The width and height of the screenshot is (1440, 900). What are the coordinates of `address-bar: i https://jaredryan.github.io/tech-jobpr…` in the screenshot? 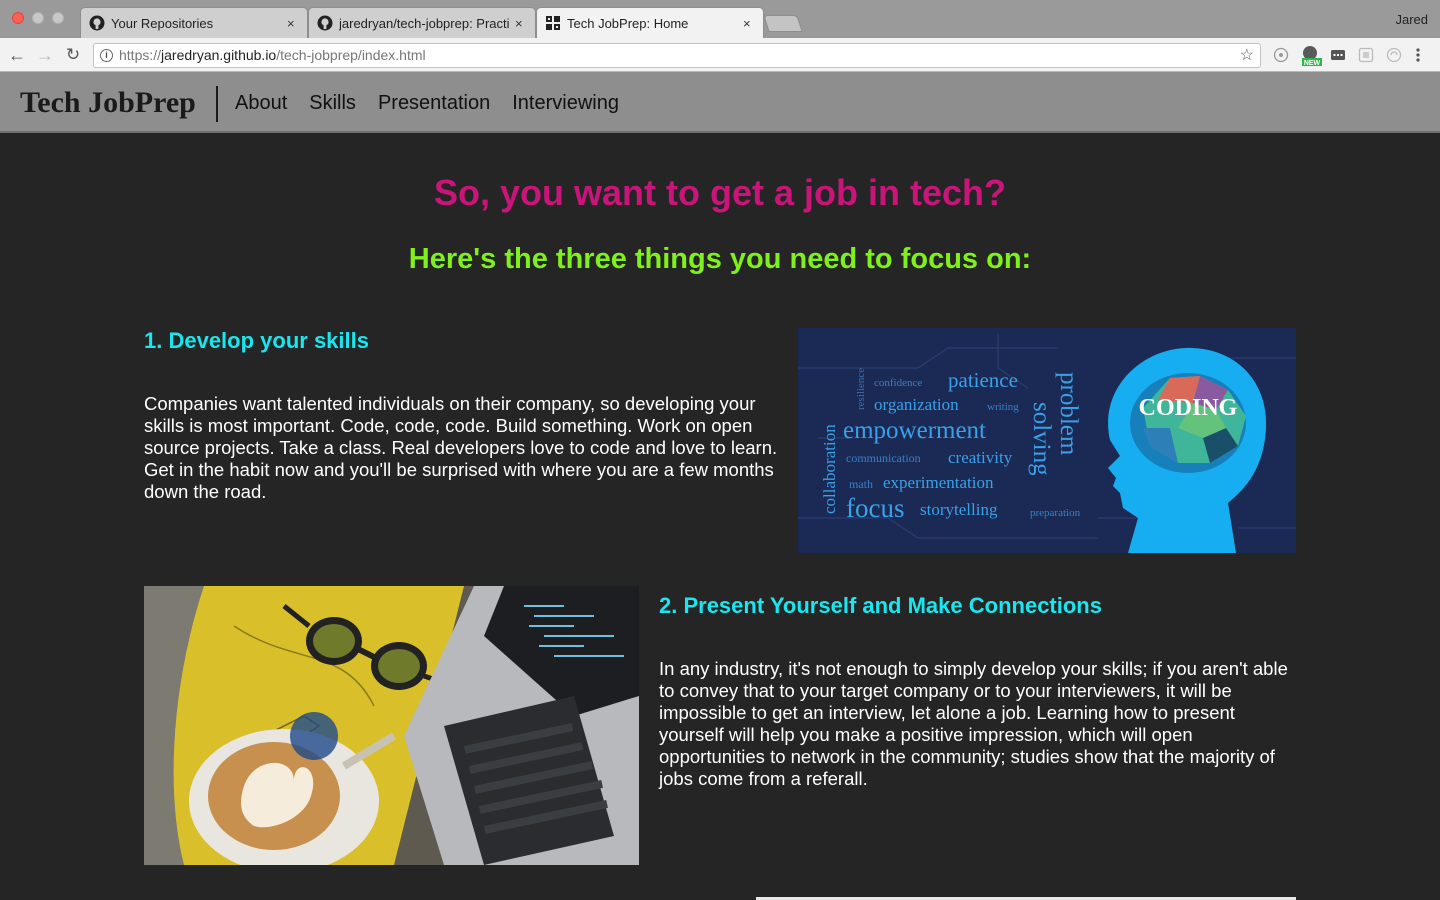 It's located at (677, 55).